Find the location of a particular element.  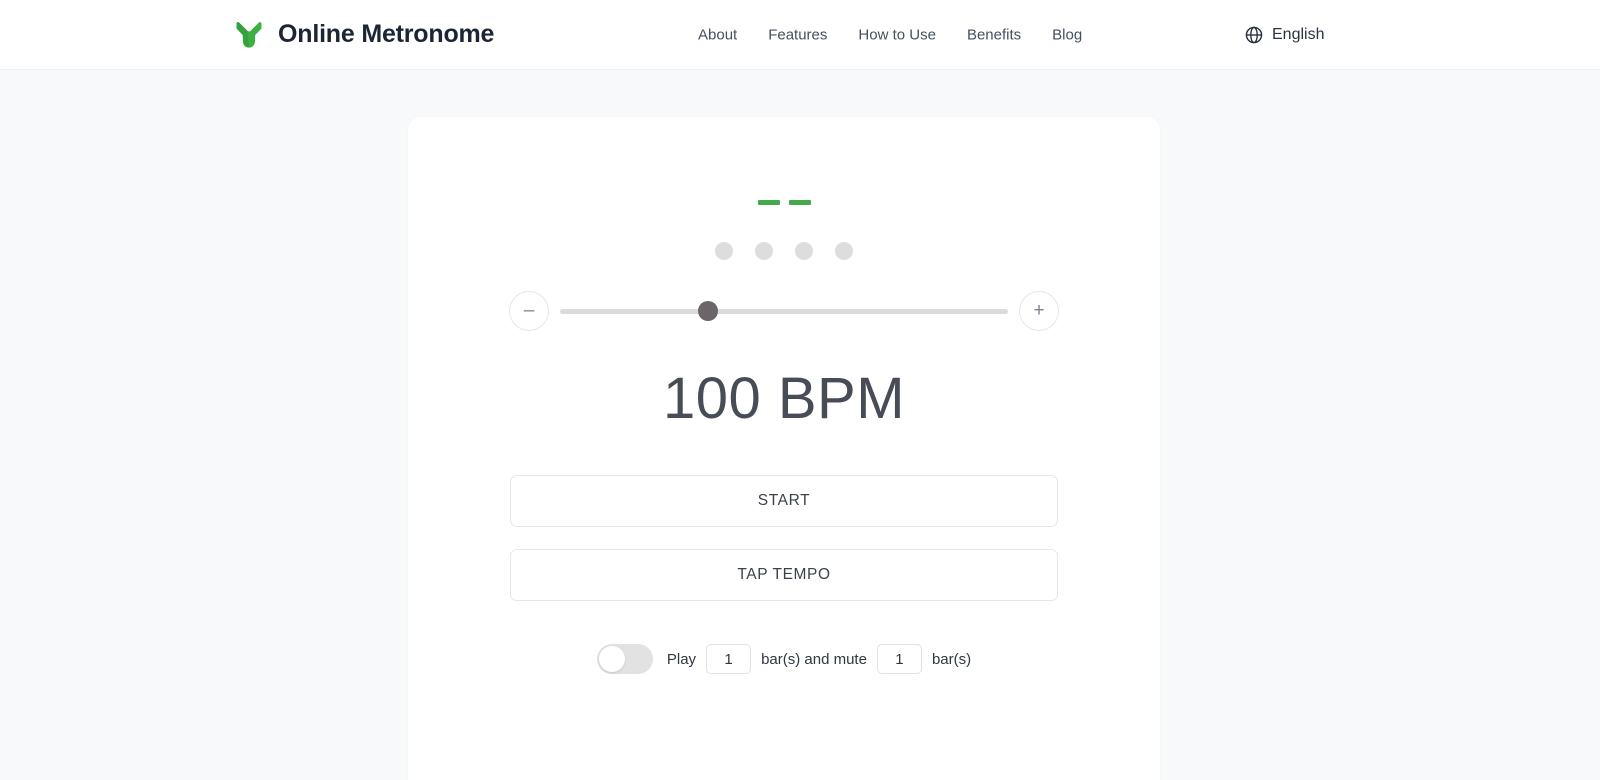

play-mute-bars-row: Play bar(s) and mute bar(s) is located at coordinates (784, 659).